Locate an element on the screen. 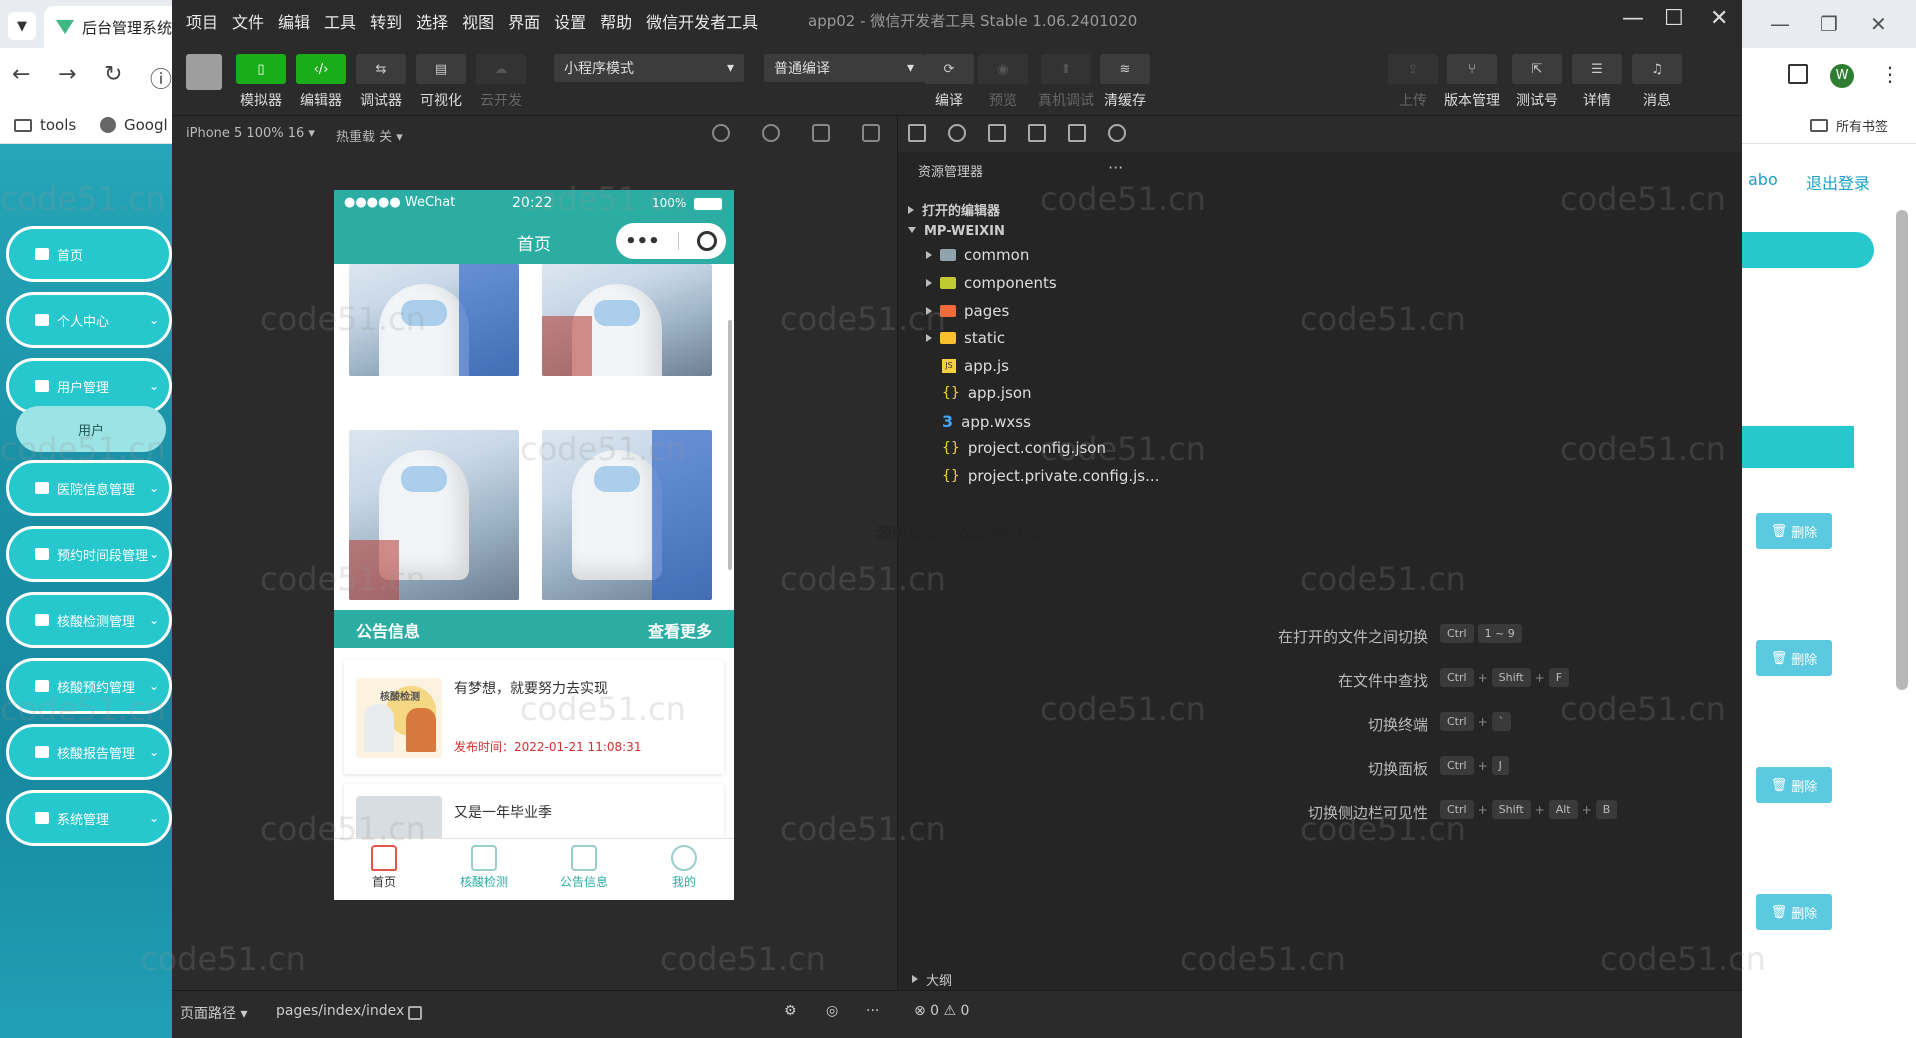 Image resolution: width=1916 pixels, height=1038 pixels. popout-icon is located at coordinates (871, 133).